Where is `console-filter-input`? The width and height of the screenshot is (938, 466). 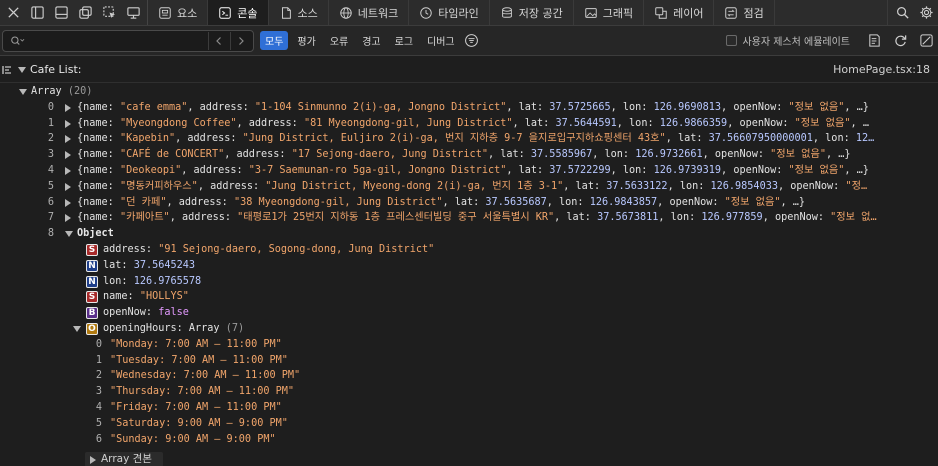
console-filter-input is located at coordinates (117, 40).